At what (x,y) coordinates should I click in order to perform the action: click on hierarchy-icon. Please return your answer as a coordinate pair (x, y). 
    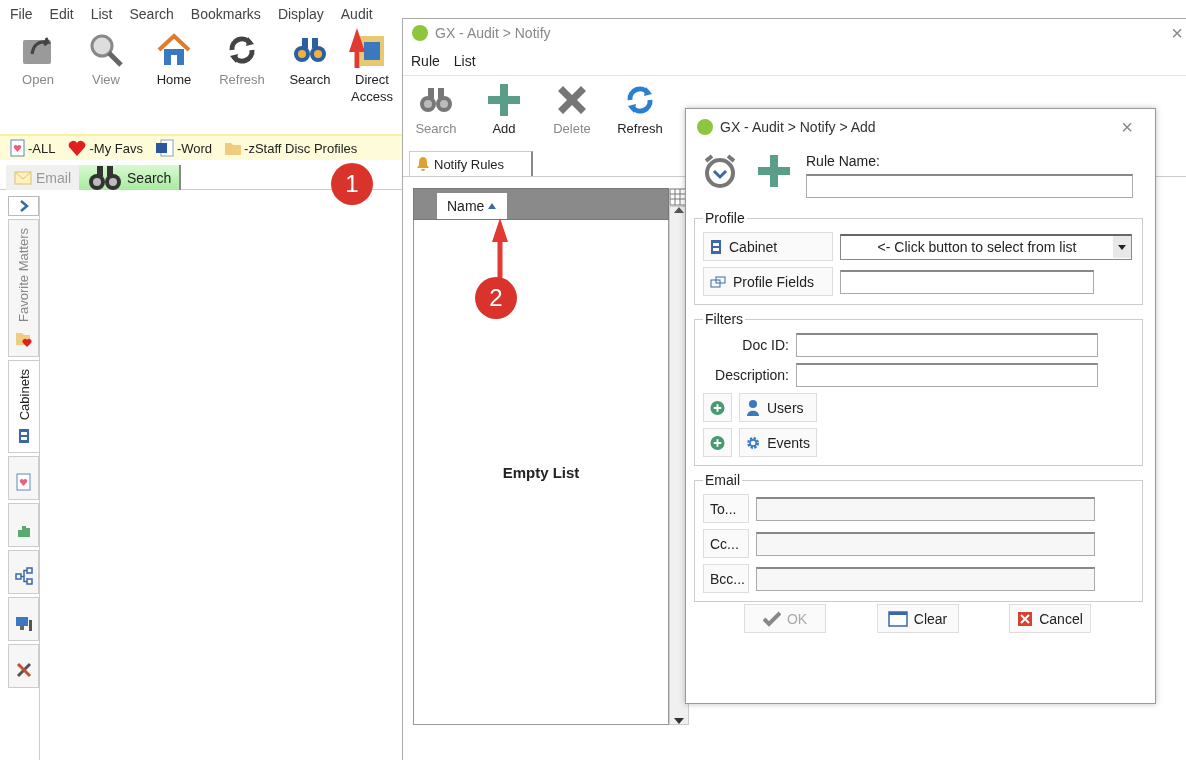
    Looking at the image, I should click on (23, 576).